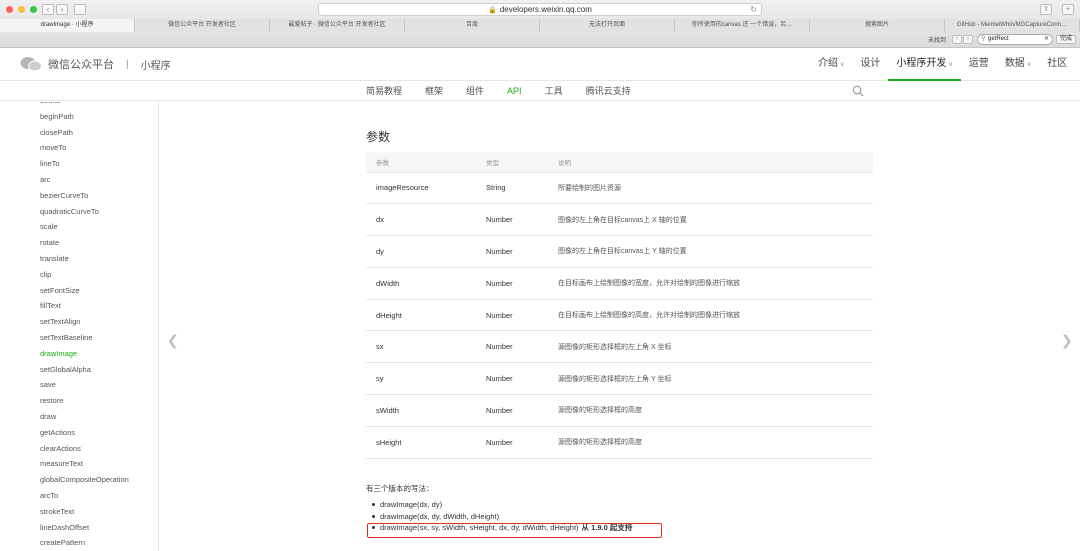 This screenshot has width=1080, height=551. What do you see at coordinates (50, 163) in the screenshot?
I see `sidebar-item: lineTo` at bounding box center [50, 163].